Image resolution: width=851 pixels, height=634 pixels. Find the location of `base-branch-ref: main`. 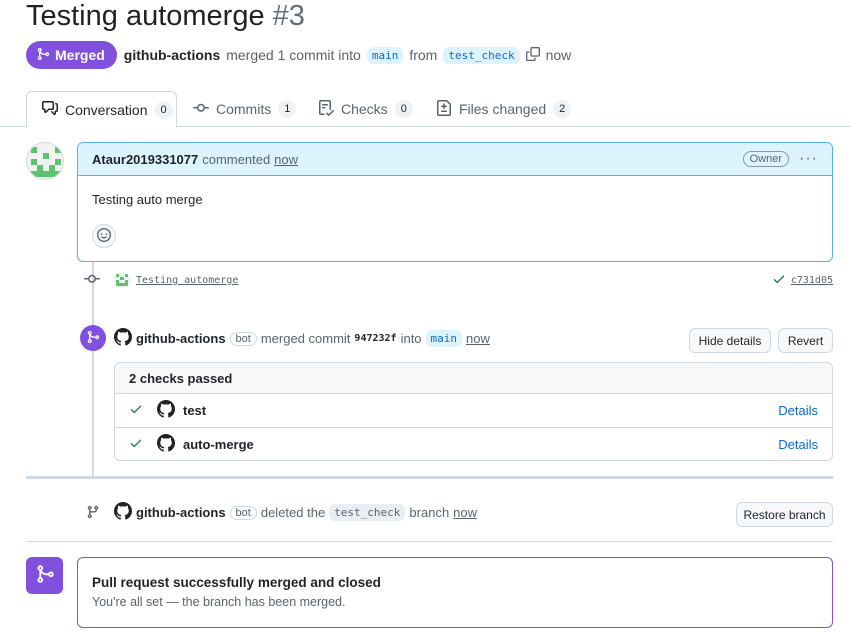

base-branch-ref: main is located at coordinates (385, 55).